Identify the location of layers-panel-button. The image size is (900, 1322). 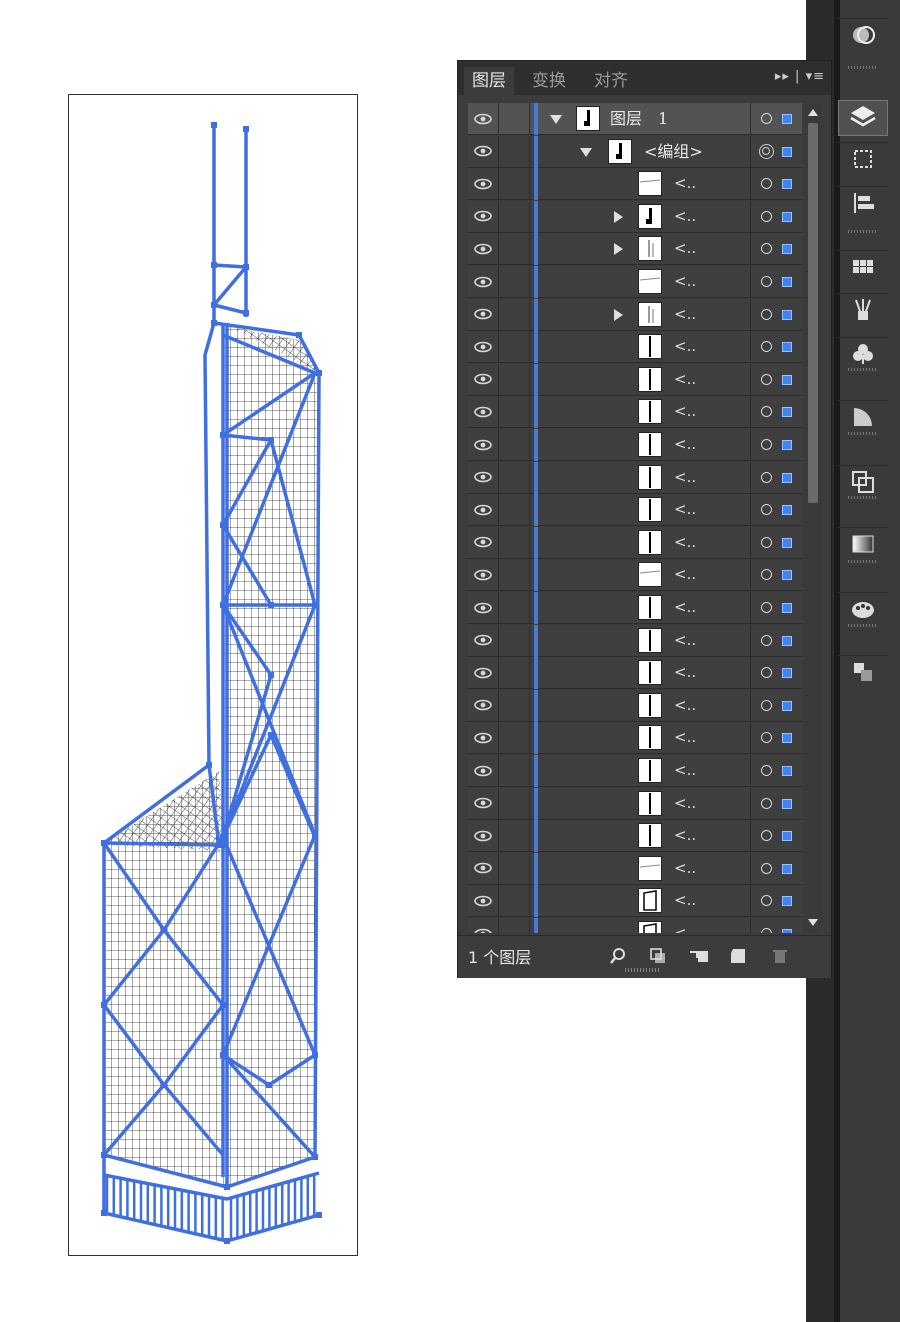
(863, 118).